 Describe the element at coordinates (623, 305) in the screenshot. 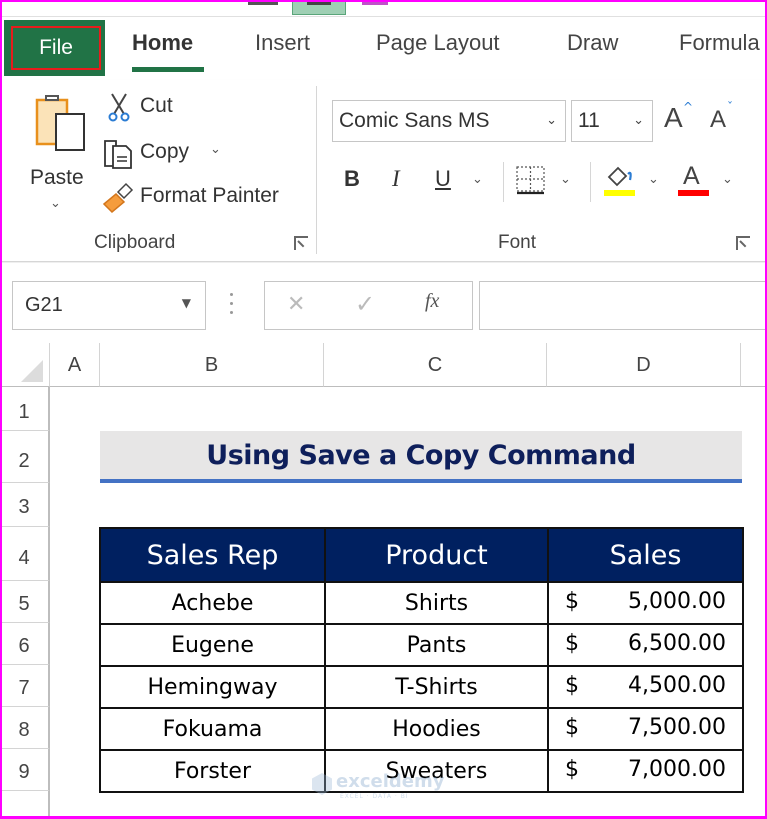

I see `formula-input` at that location.